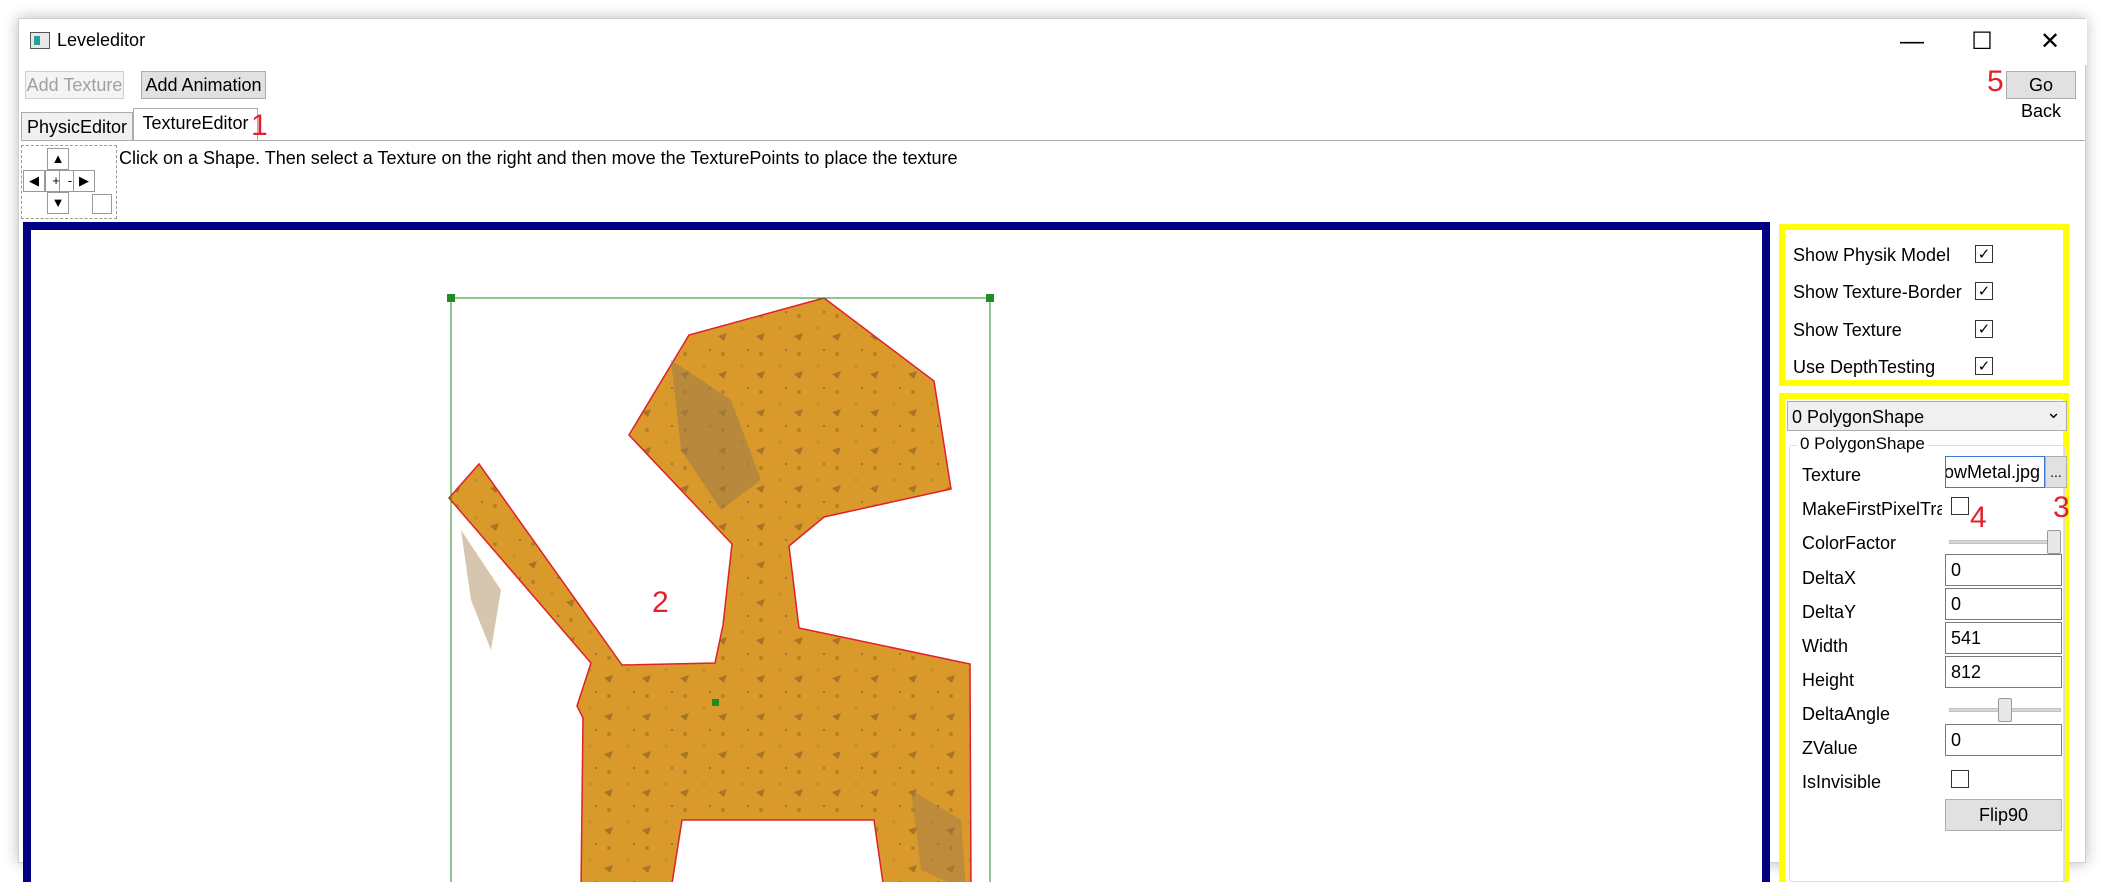 This screenshot has height=882, width=2105. What do you see at coordinates (1978, 517) in the screenshot?
I see `annotation-4: 4` at bounding box center [1978, 517].